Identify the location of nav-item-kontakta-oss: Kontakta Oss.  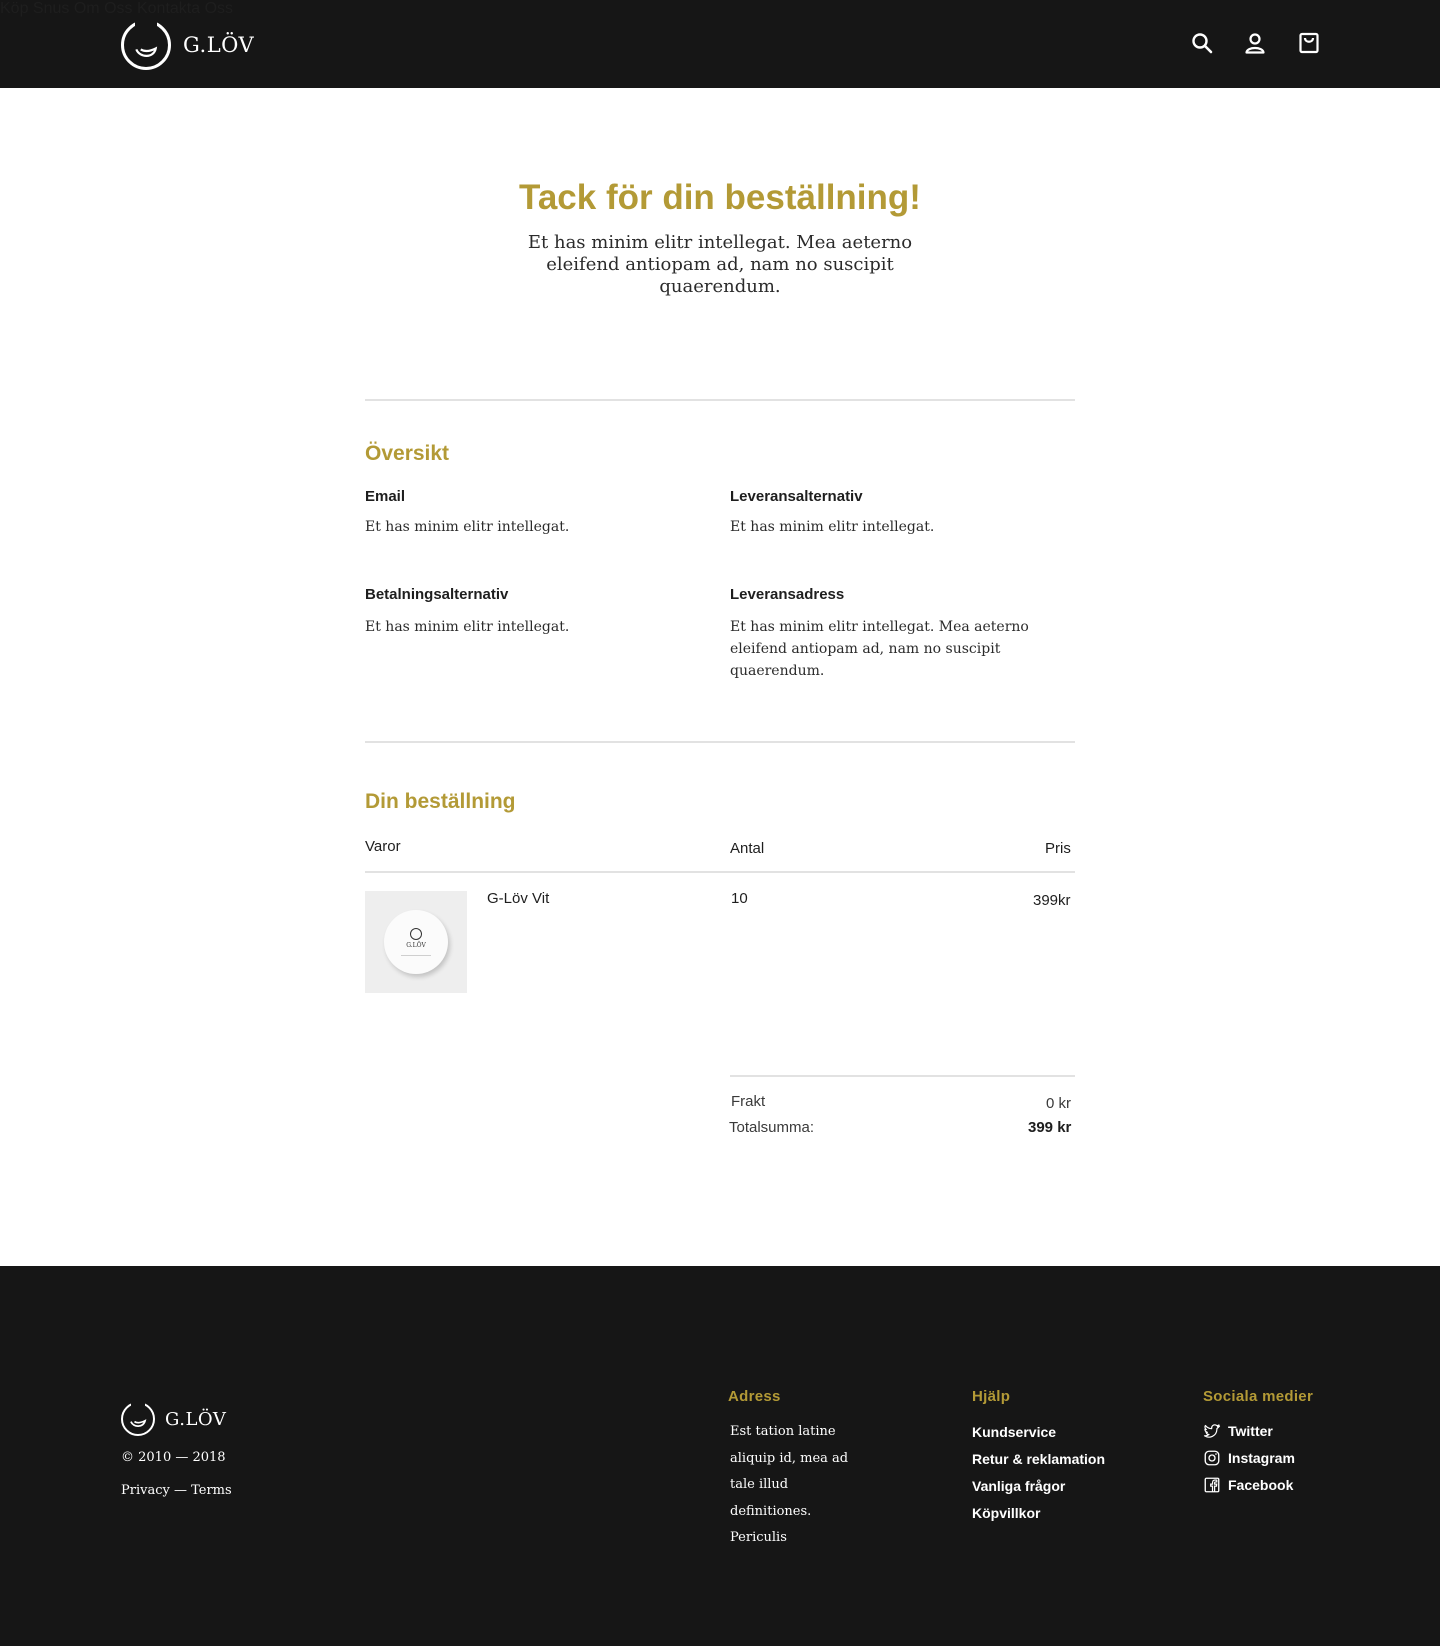
(185, 8).